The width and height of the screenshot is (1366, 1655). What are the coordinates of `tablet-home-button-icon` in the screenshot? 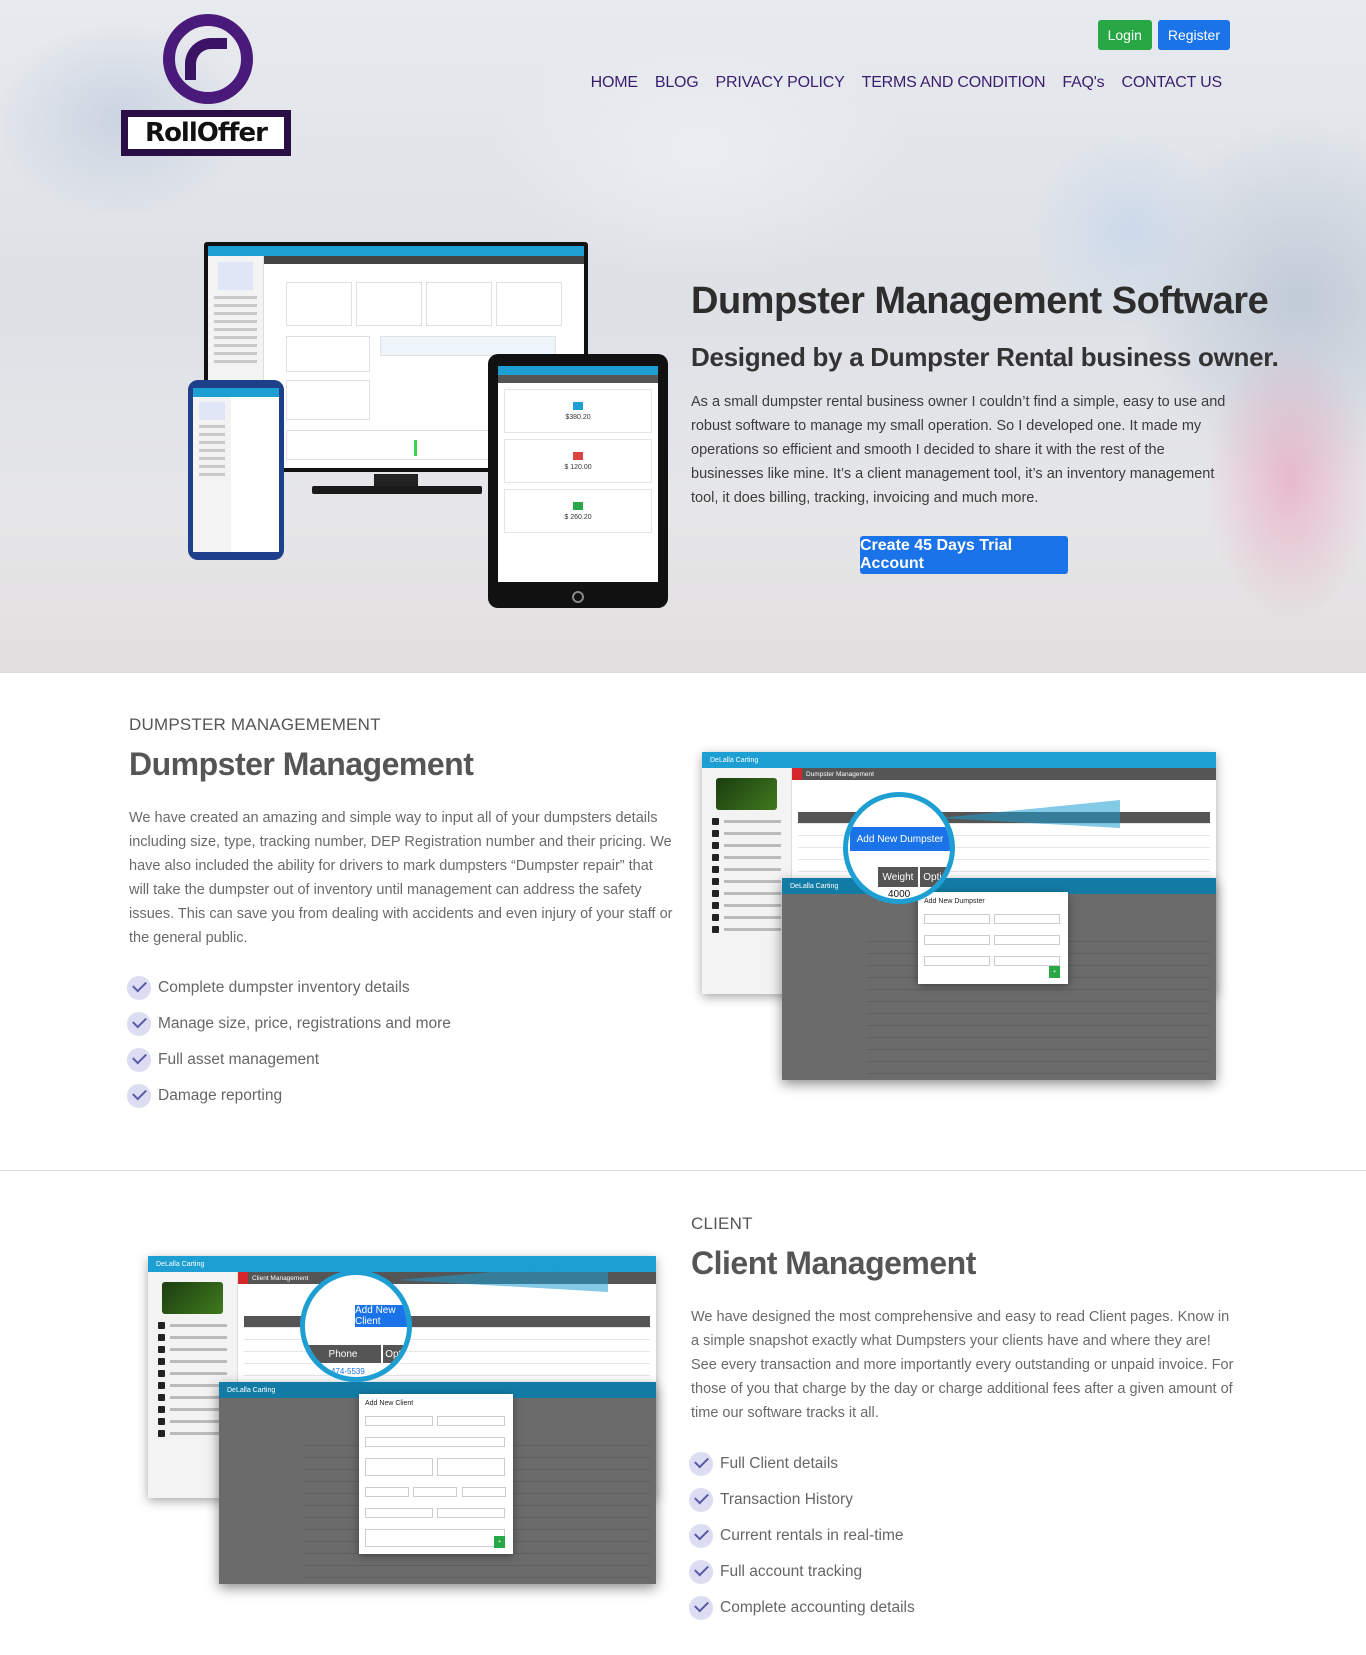 It's located at (578, 597).